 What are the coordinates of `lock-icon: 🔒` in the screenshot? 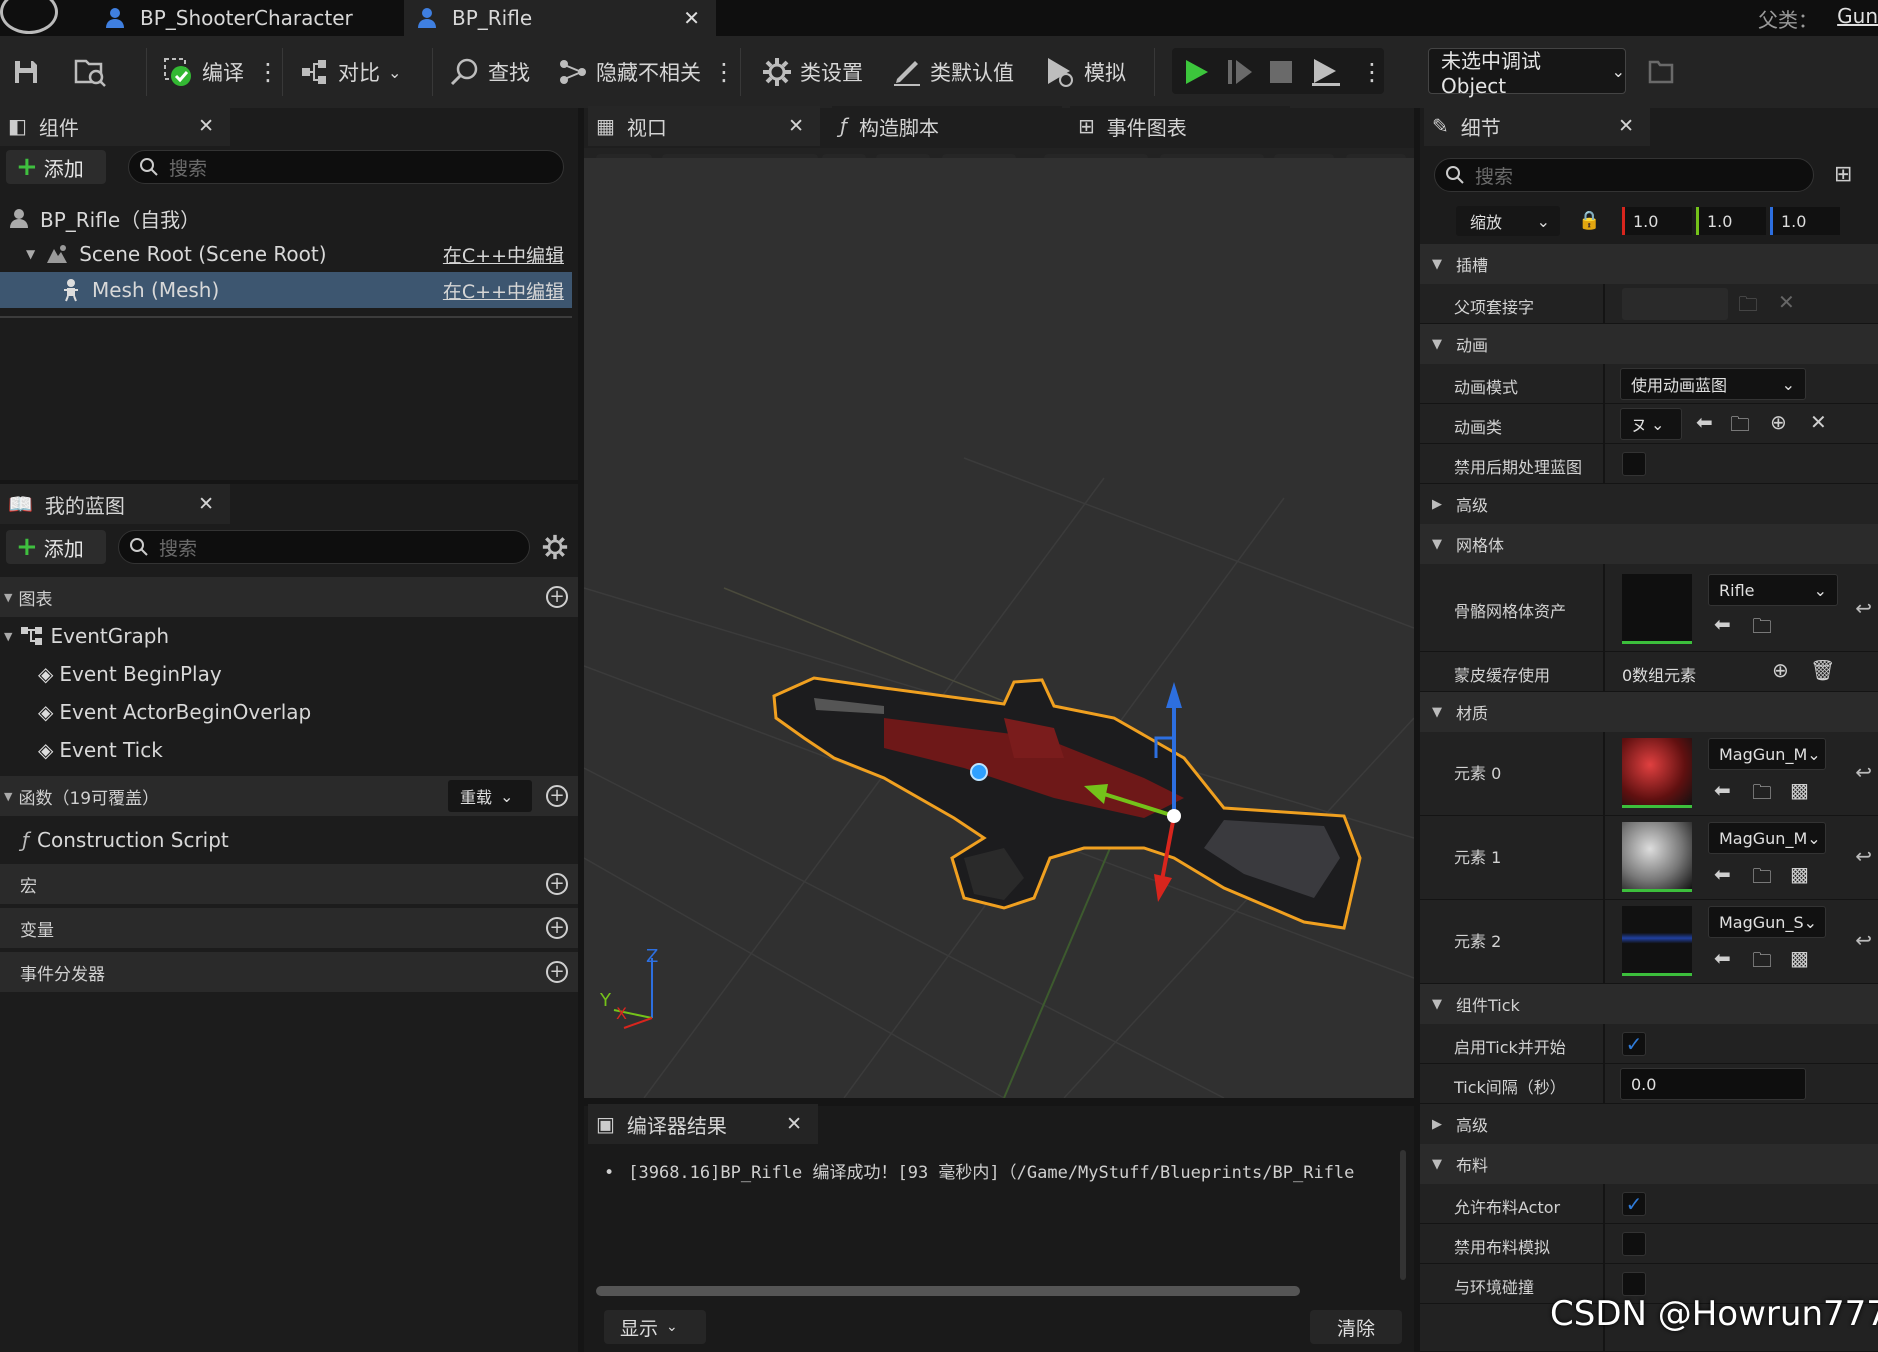 It's located at (1589, 220).